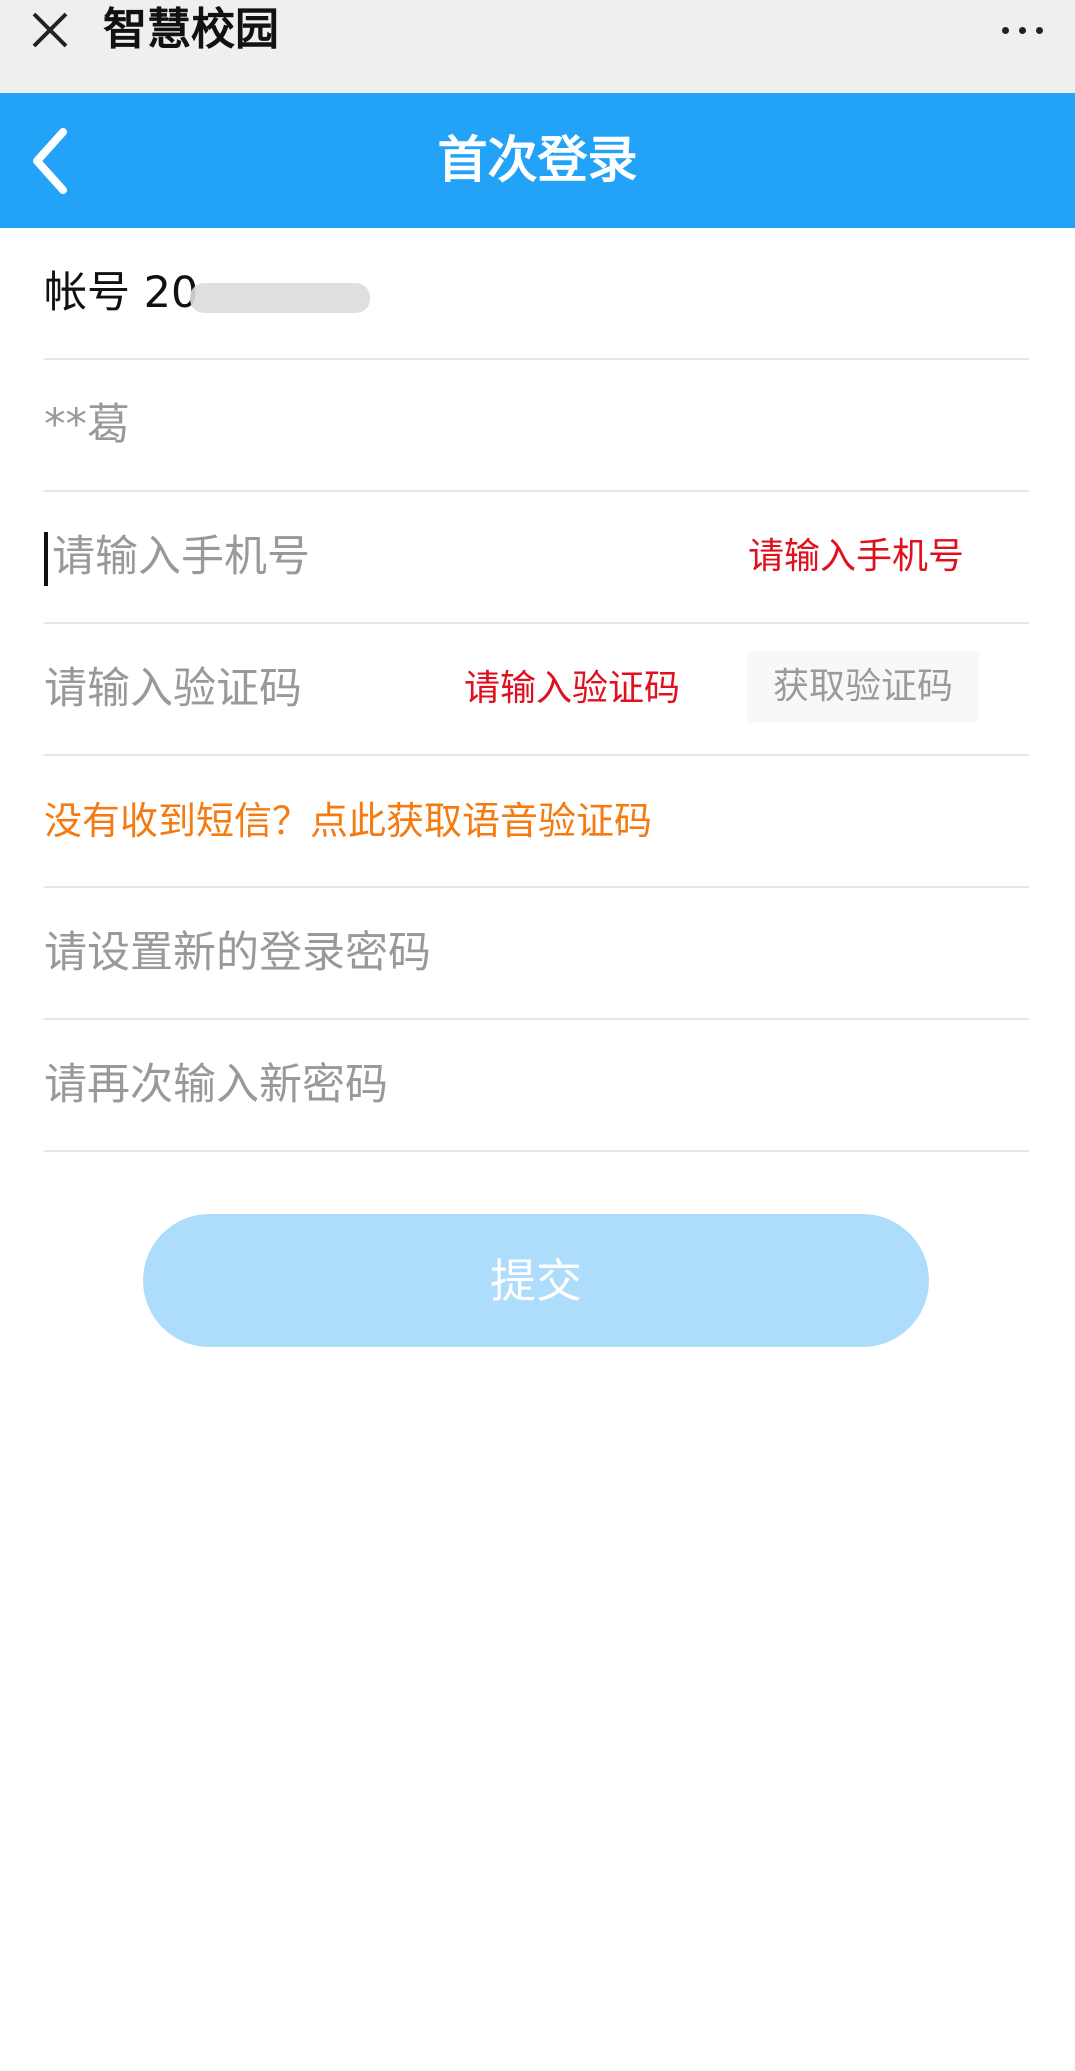 Image resolution: width=1075 pixels, height=2071 pixels. Describe the element at coordinates (572, 688) in the screenshot. I see `code-error: 请输入验证码` at that location.